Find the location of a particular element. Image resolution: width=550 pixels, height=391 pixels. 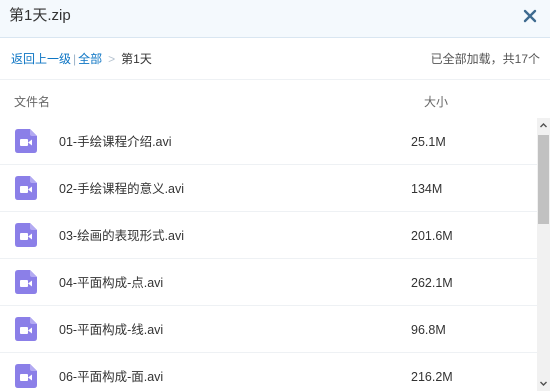

title-bar: 第1天.zip is located at coordinates (275, 19).